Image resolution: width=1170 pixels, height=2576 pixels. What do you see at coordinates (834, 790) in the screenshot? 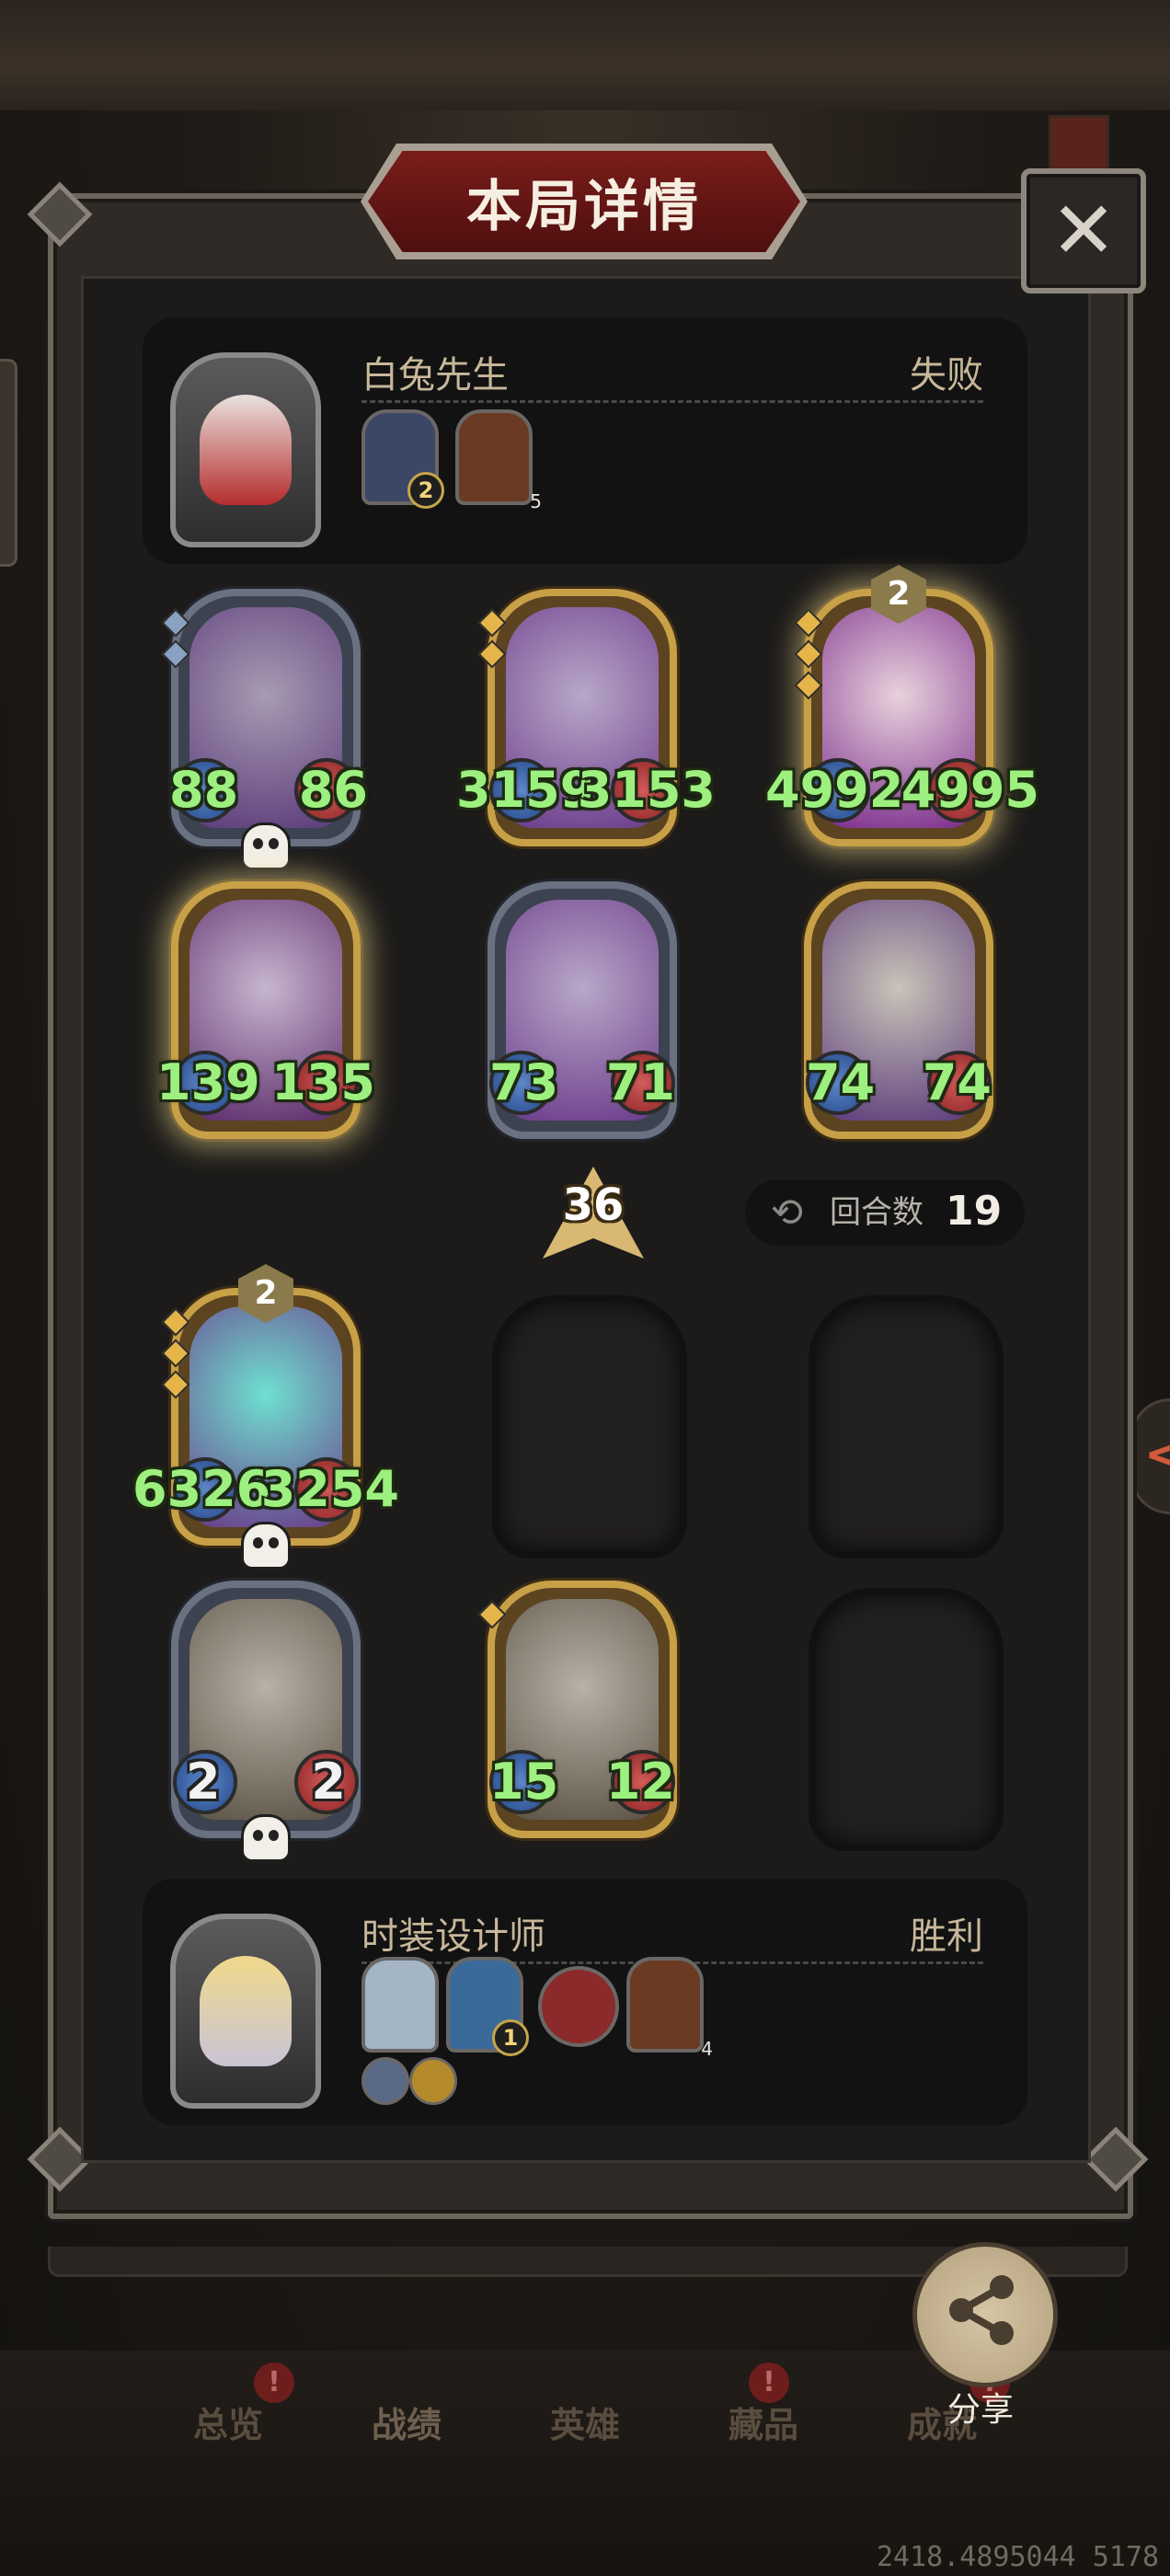
I see `attack-value: 4992` at bounding box center [834, 790].